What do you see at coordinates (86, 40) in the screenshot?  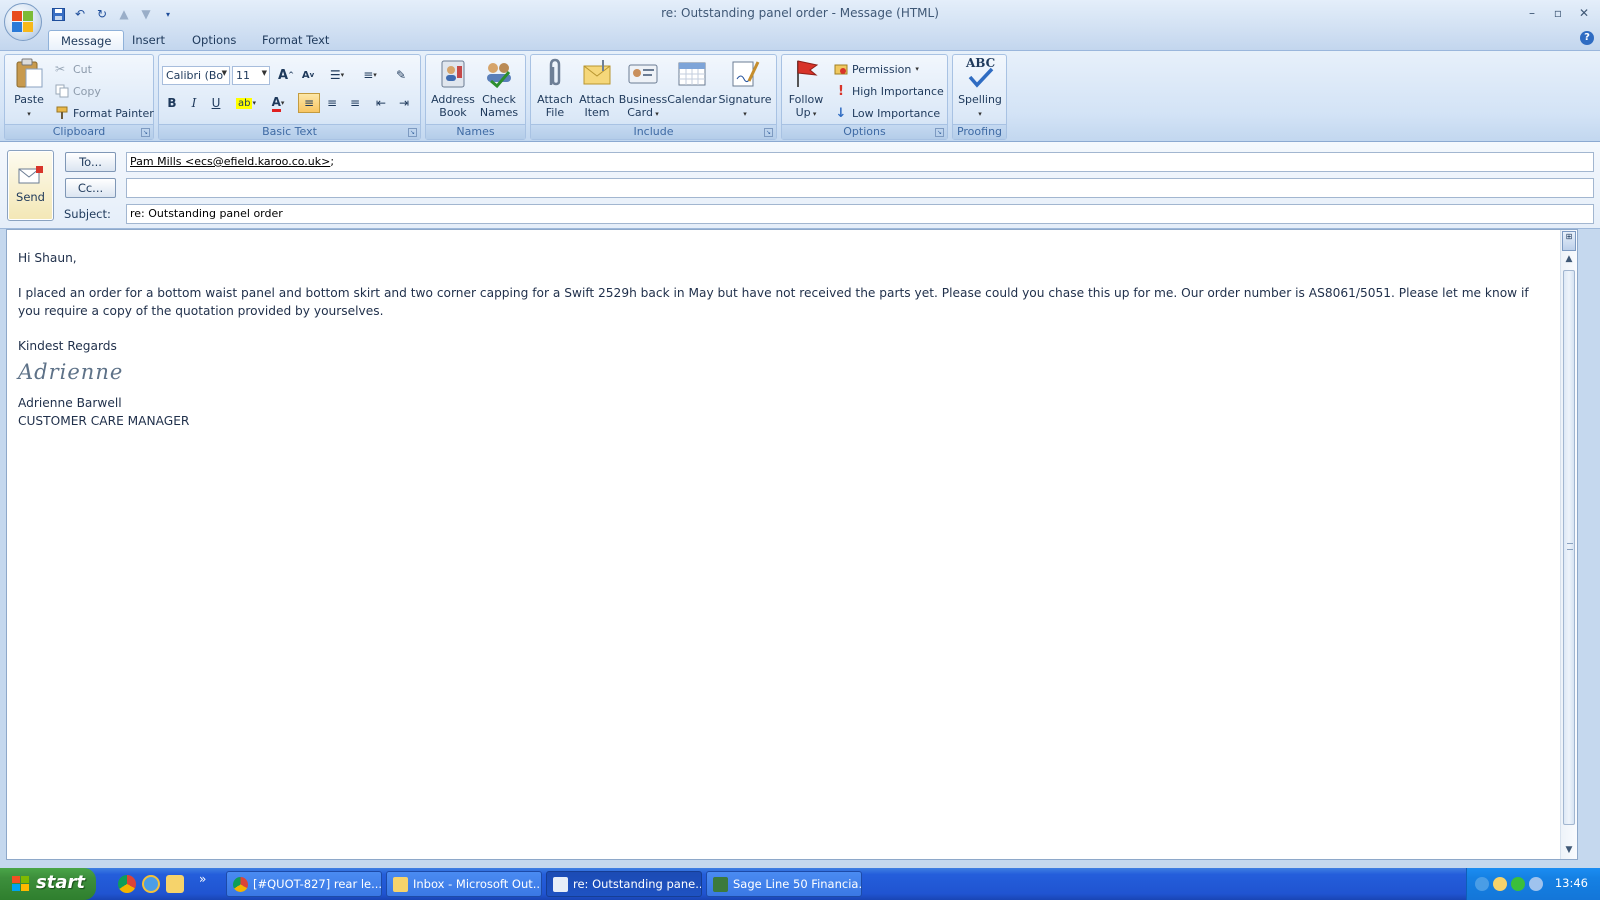 I see `tab-message: Message` at bounding box center [86, 40].